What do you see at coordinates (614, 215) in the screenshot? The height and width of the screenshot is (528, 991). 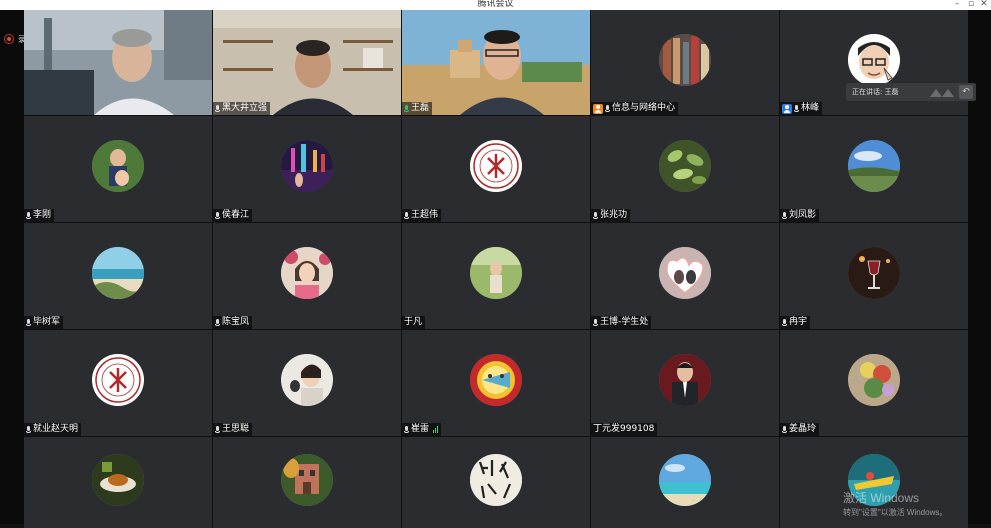 I see `participant-name: 张兆功` at bounding box center [614, 215].